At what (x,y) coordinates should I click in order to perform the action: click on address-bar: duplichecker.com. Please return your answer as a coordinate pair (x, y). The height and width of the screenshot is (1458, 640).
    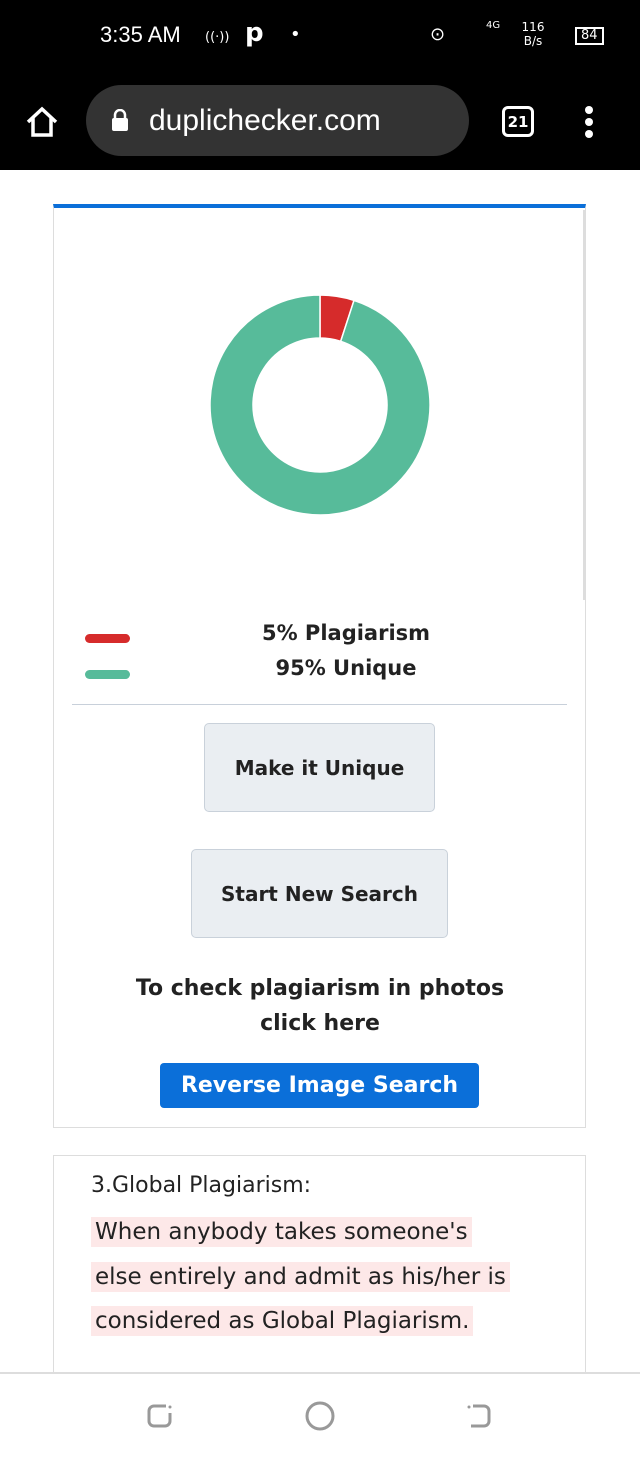
    Looking at the image, I should click on (277, 120).